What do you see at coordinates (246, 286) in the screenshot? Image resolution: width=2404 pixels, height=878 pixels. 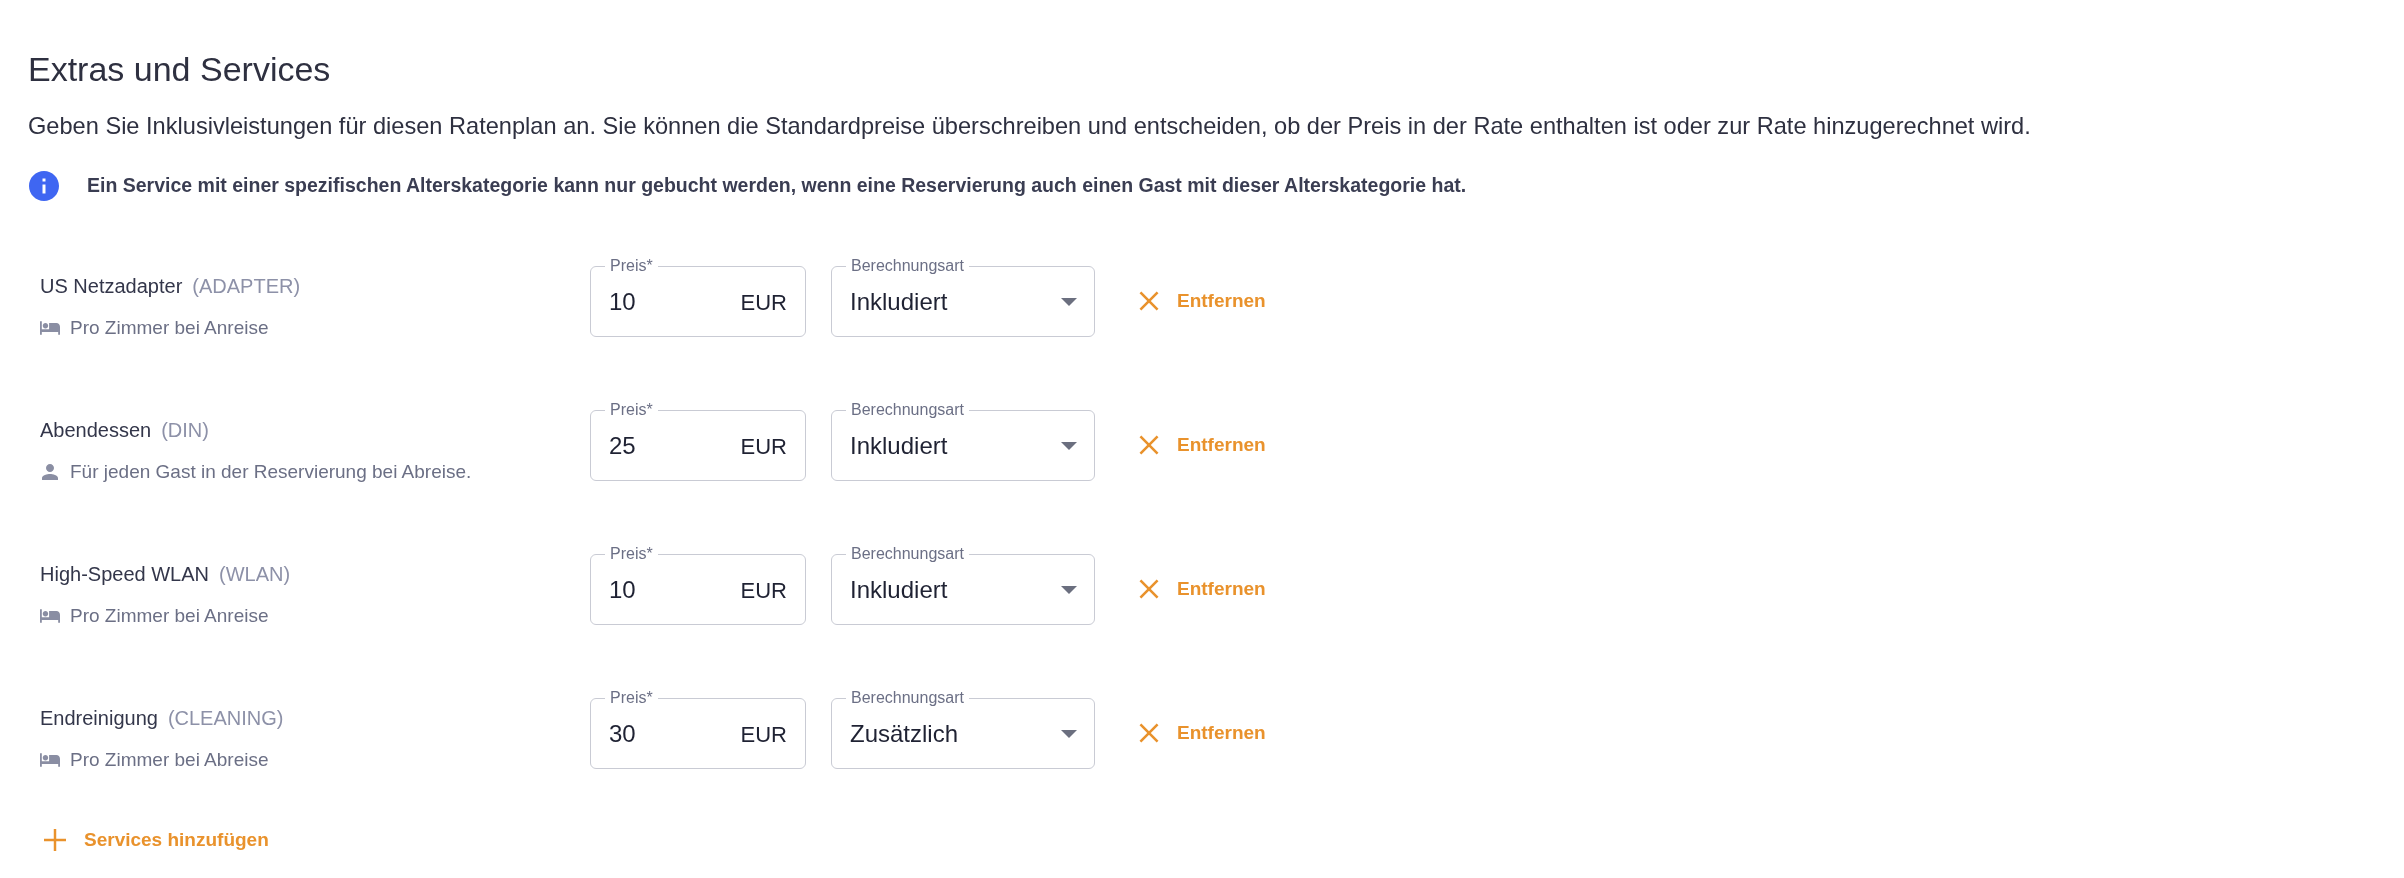 I see `service-code: (ADAPTER)` at bounding box center [246, 286].